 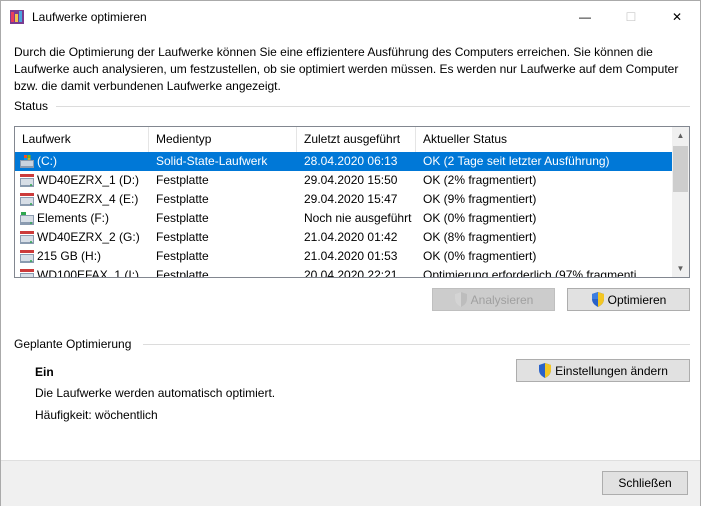 I want to click on status-cell: OK (2 Tage seit letzter Ausführung), so click(x=516, y=161).